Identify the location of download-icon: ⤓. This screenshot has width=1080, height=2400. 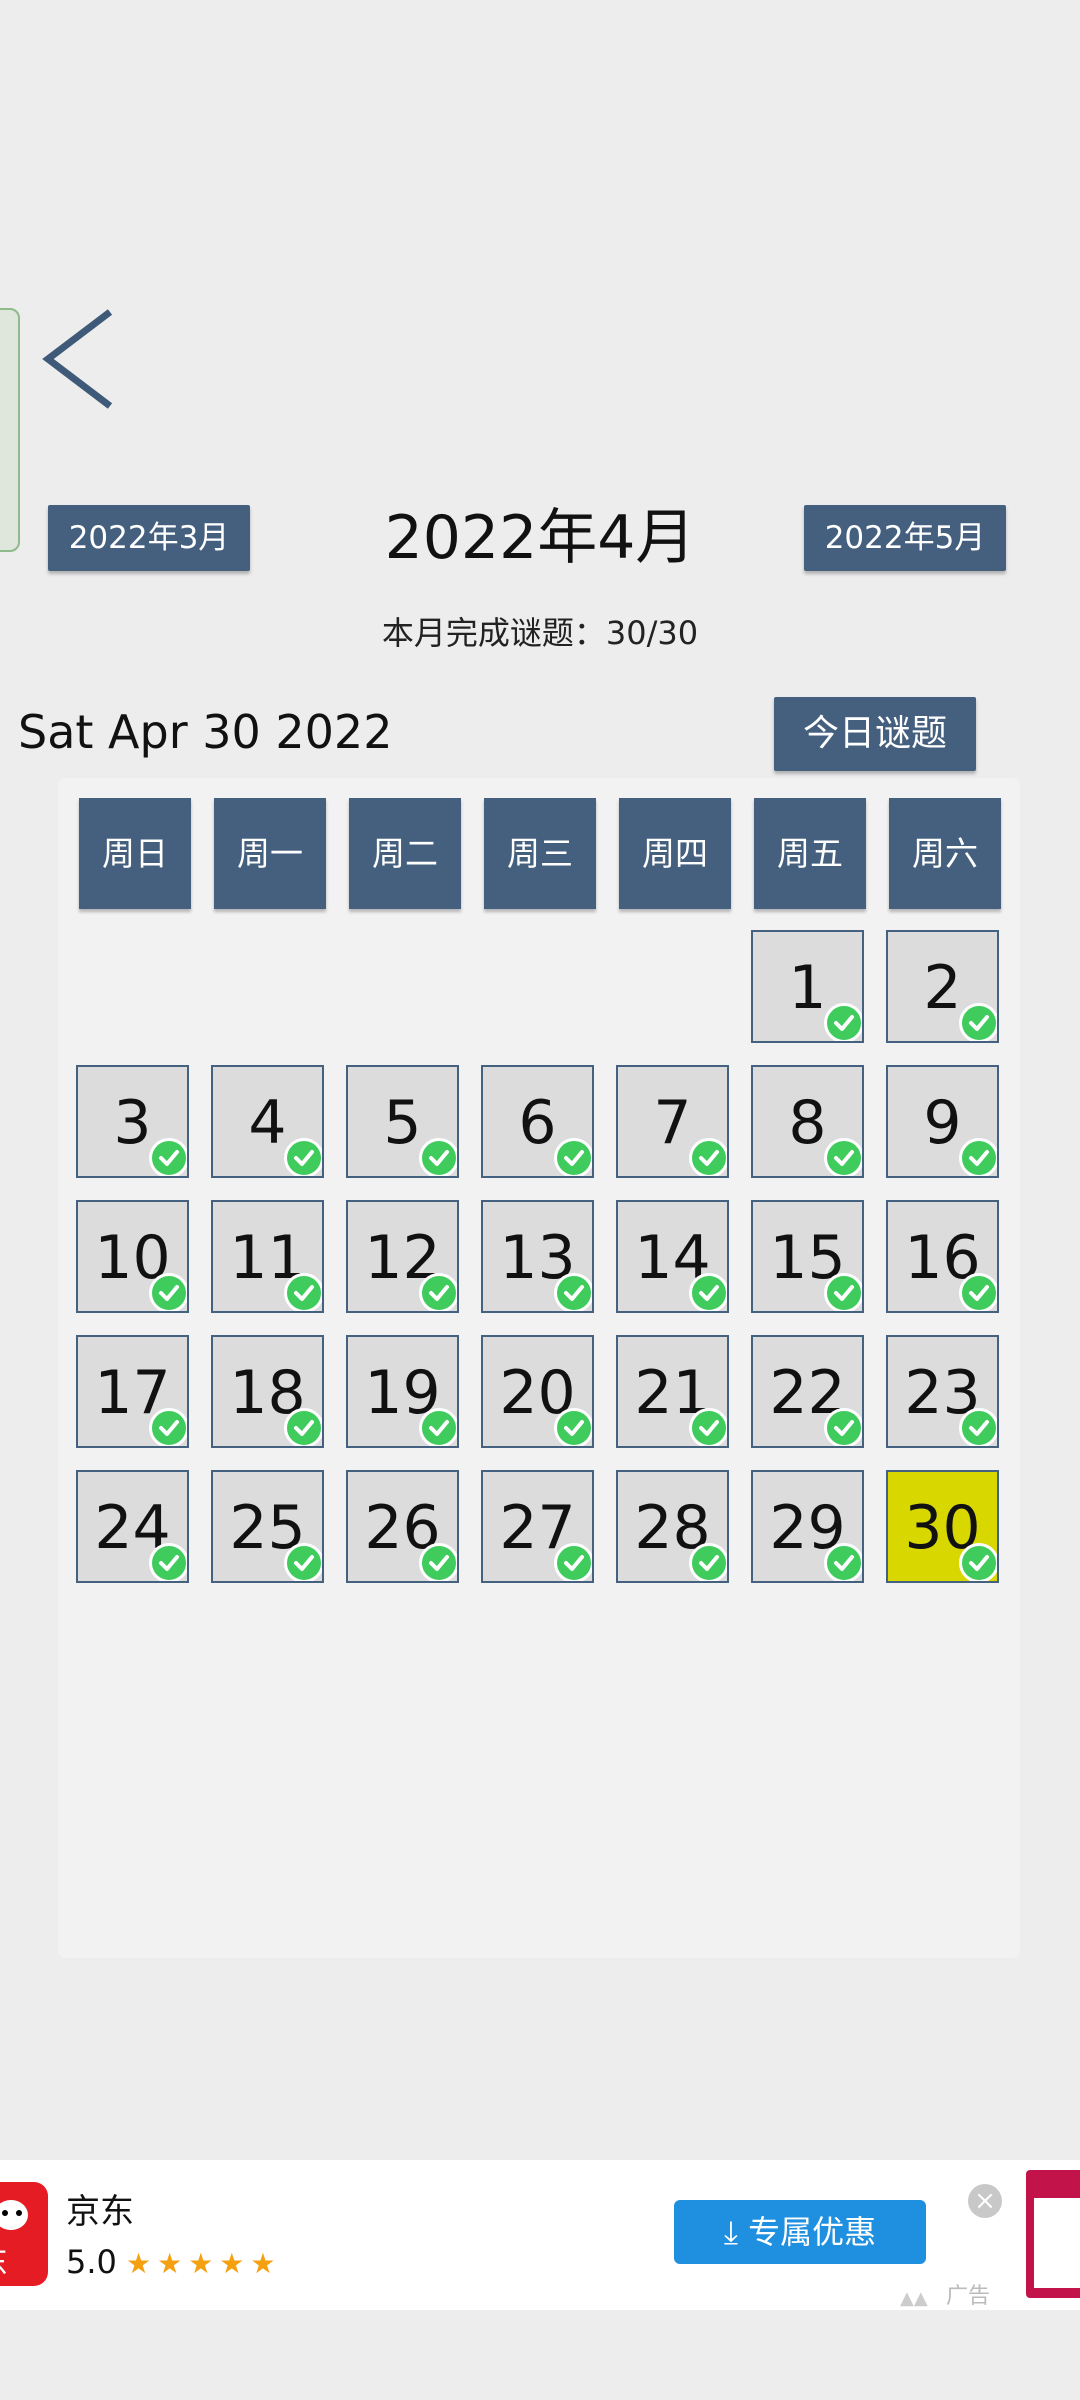
(731, 2232).